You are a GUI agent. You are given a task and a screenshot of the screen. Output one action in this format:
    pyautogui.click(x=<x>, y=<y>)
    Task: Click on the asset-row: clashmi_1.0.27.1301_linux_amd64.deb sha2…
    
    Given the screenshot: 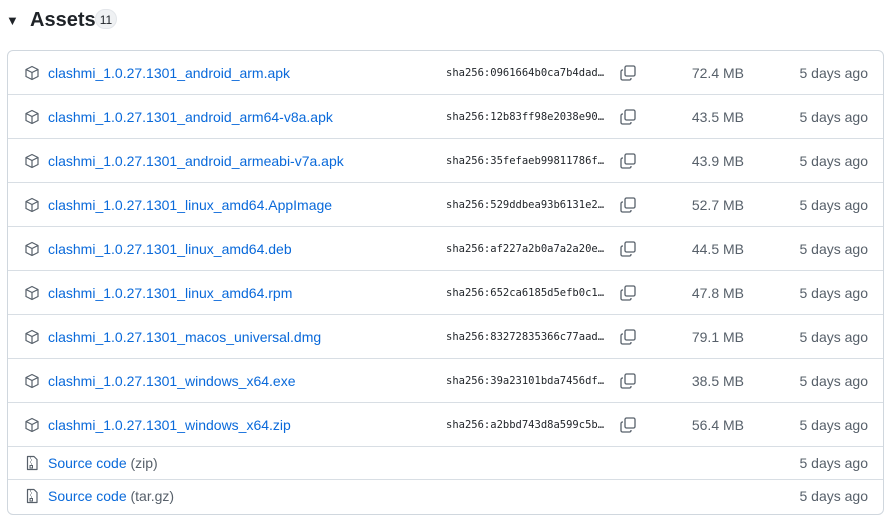 What is the action you would take?
    pyautogui.click(x=445, y=248)
    